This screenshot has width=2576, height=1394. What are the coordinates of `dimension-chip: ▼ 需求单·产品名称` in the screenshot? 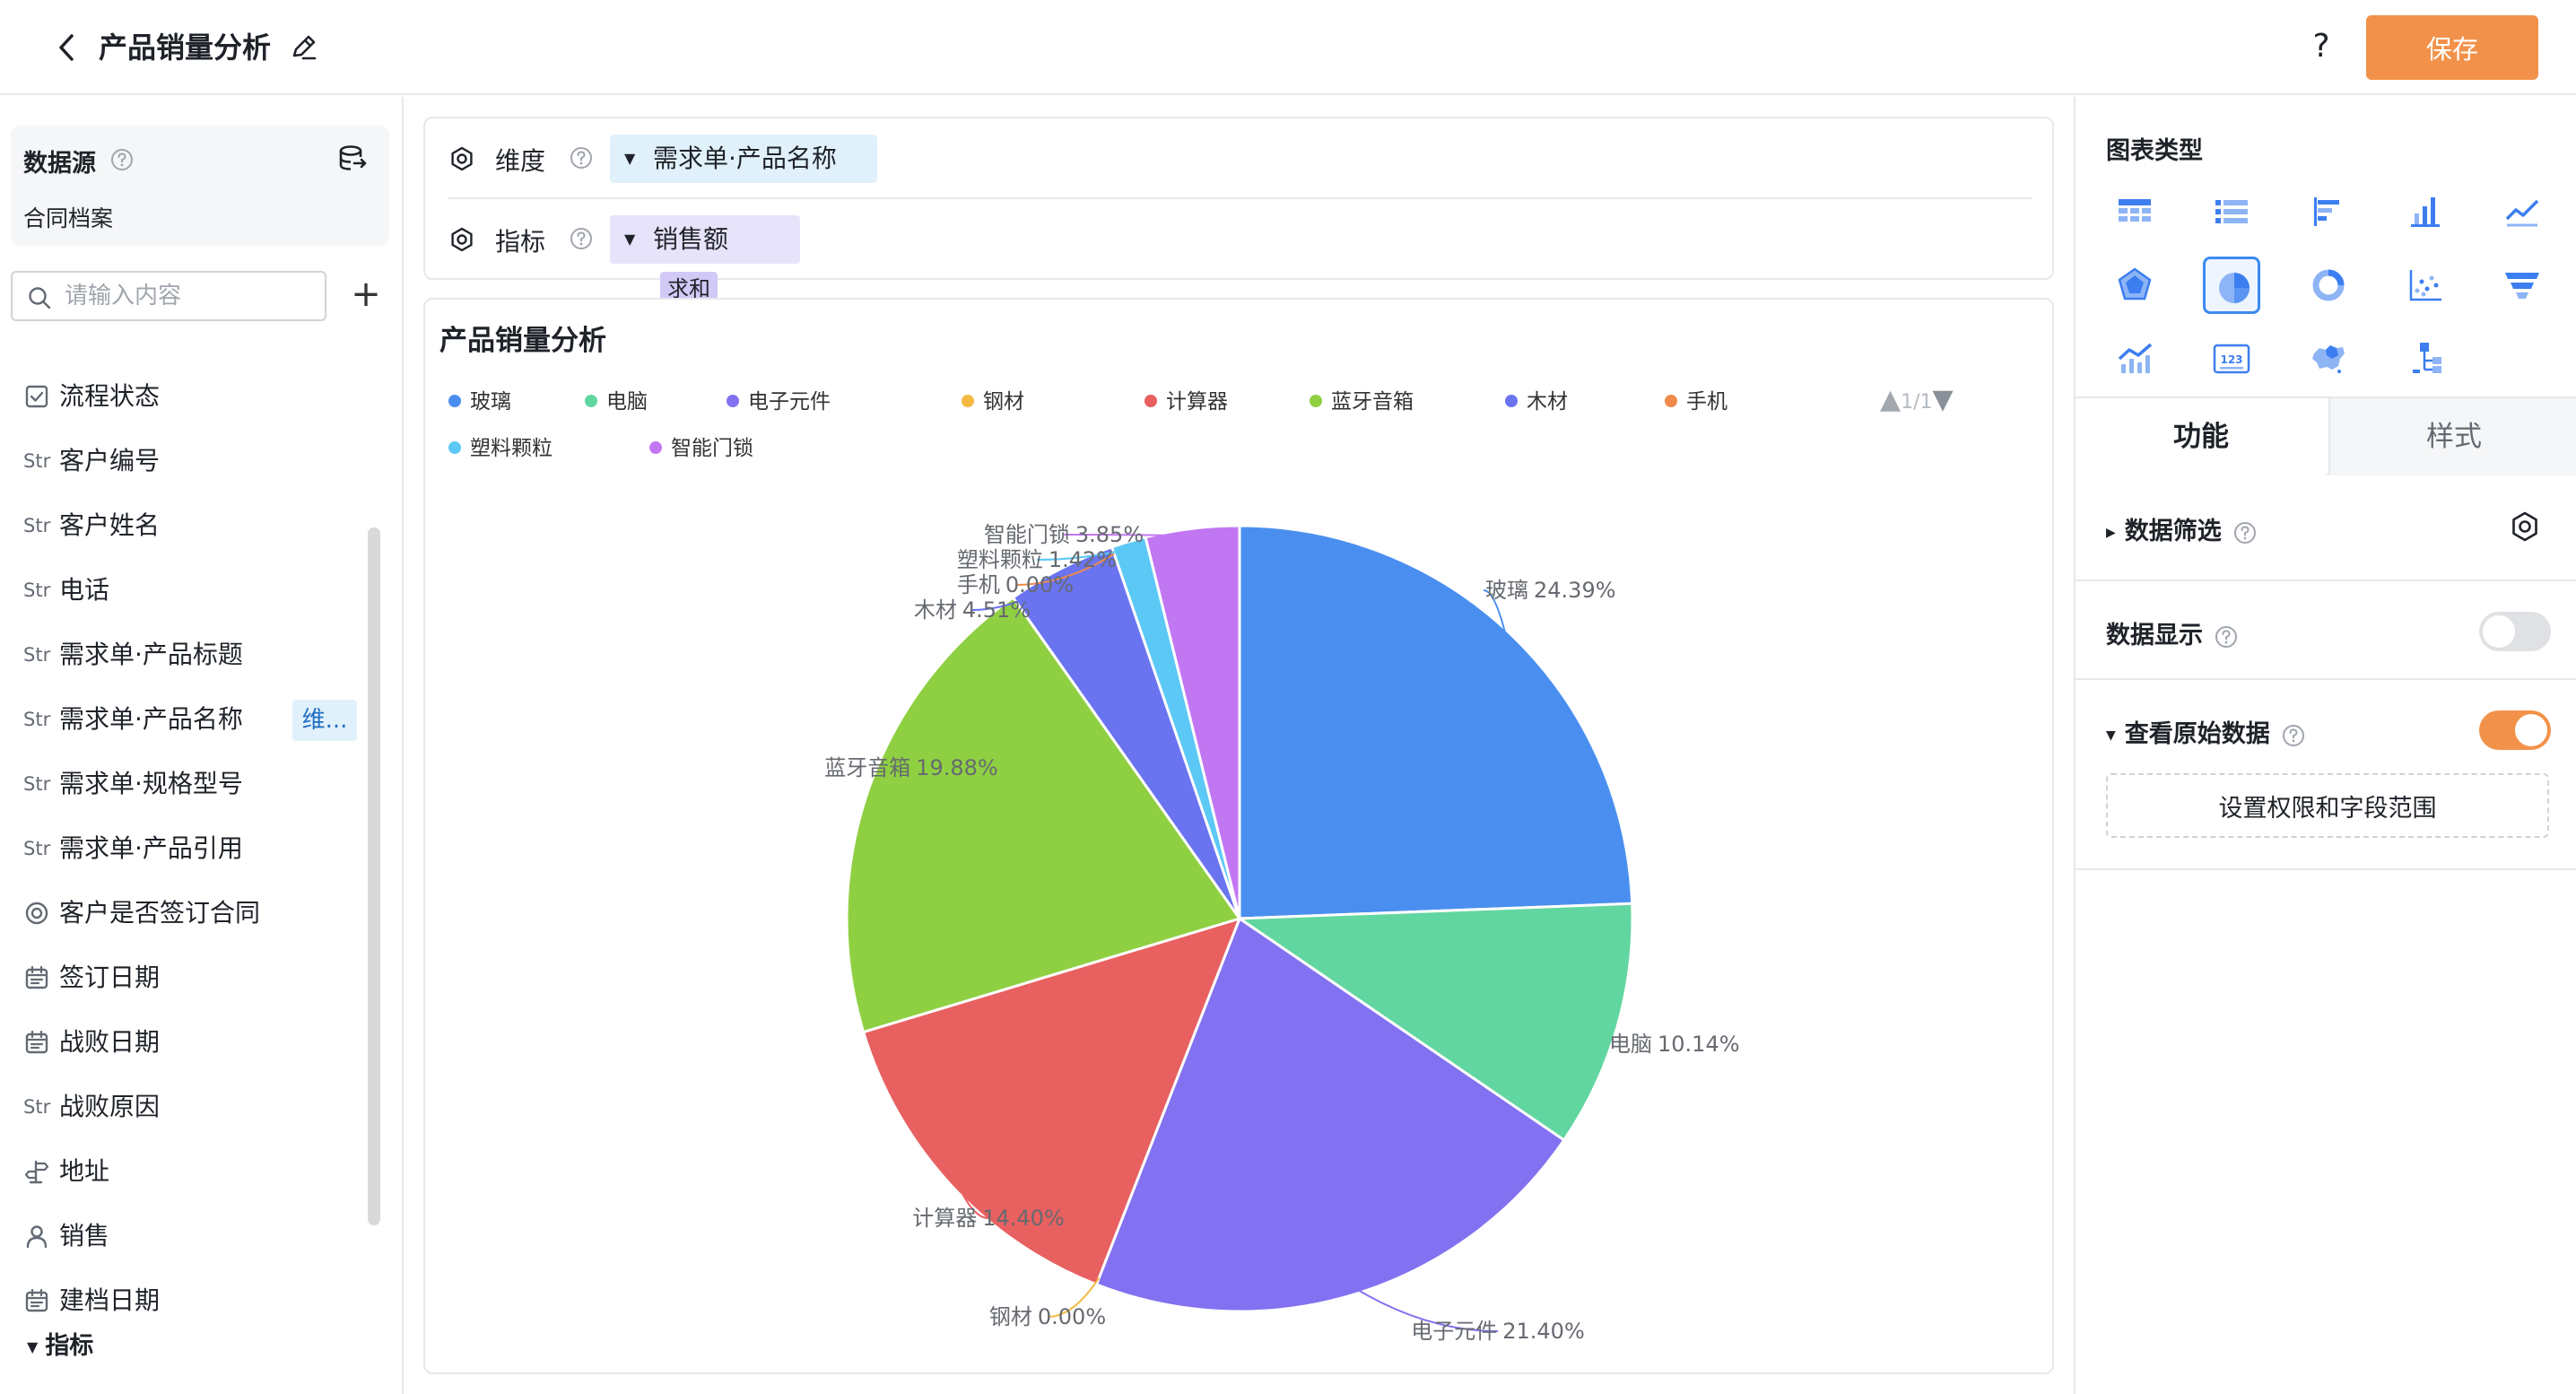 It's located at (743, 159).